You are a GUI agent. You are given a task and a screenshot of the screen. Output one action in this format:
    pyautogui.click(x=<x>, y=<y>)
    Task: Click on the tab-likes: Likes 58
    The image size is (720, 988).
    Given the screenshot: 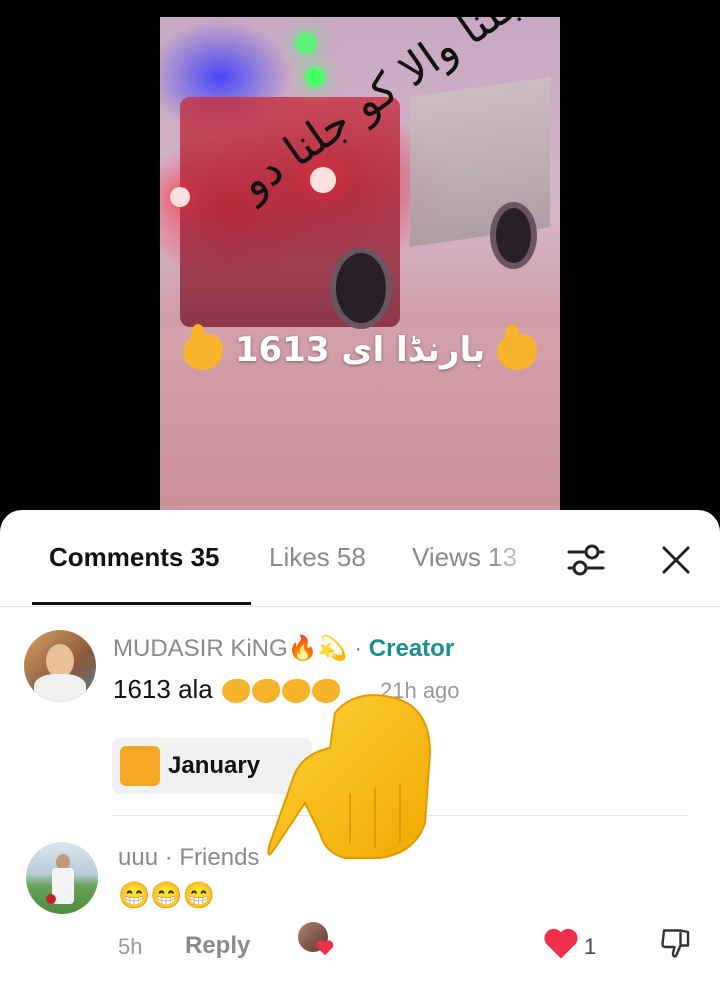 What is the action you would take?
    pyautogui.click(x=317, y=557)
    